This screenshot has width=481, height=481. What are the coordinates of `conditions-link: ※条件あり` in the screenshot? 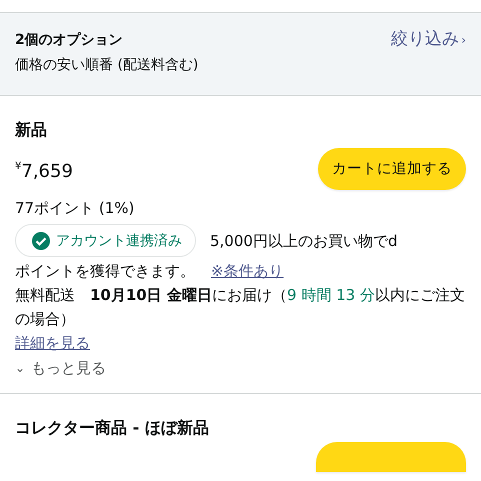 It's located at (247, 271).